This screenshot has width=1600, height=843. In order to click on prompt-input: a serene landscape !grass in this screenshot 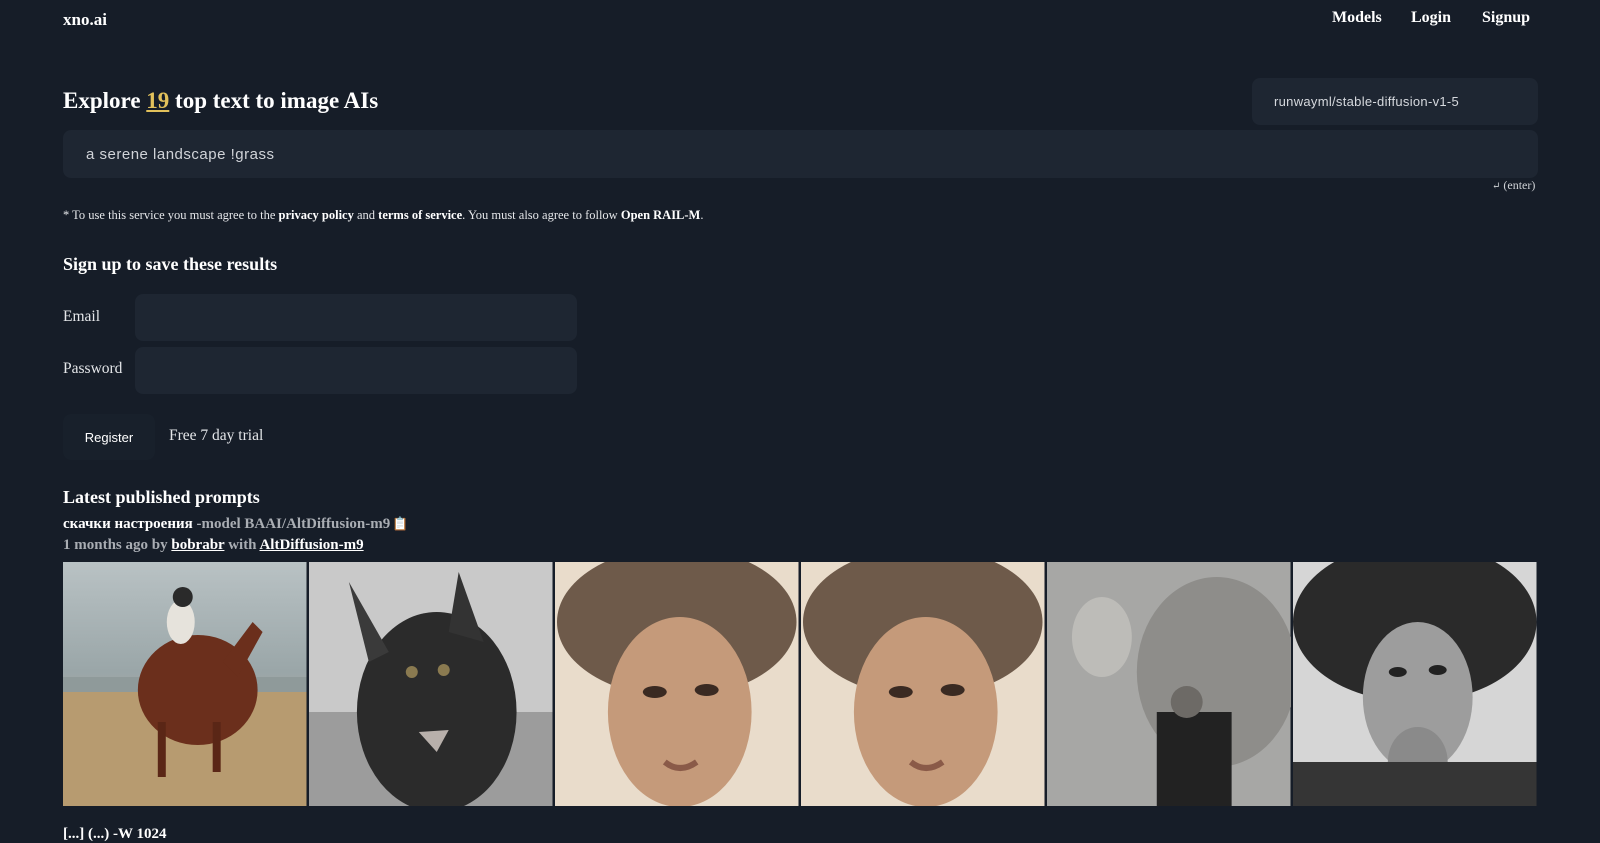, I will do `click(800, 154)`.